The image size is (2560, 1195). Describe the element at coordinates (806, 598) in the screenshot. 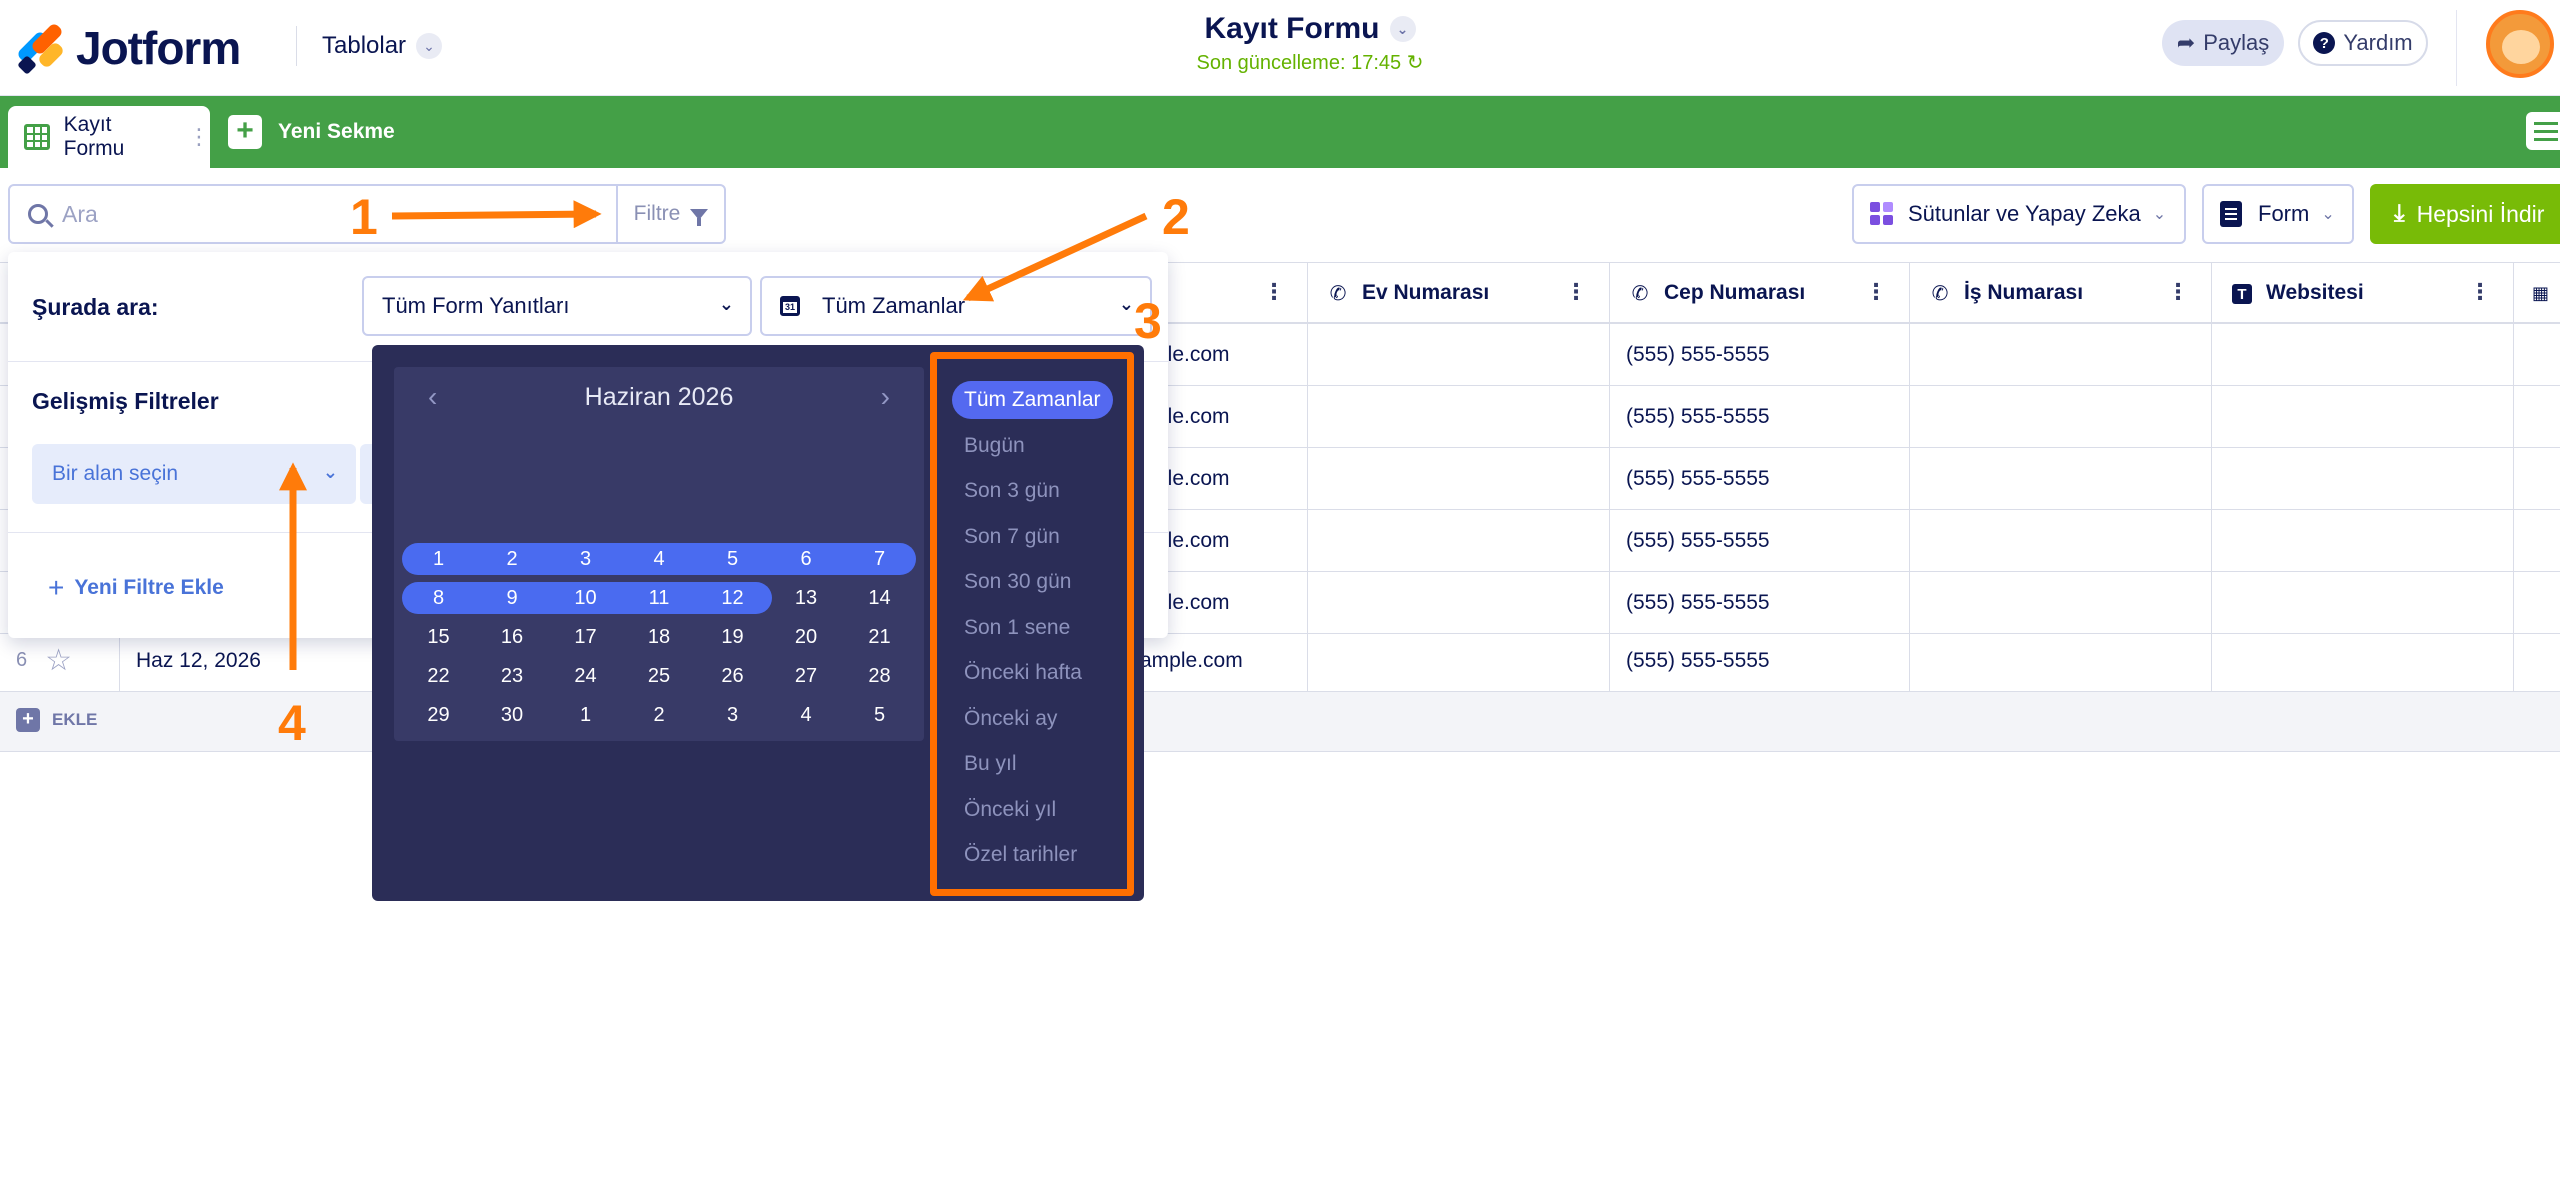

I see `calendar-day: 13` at that location.